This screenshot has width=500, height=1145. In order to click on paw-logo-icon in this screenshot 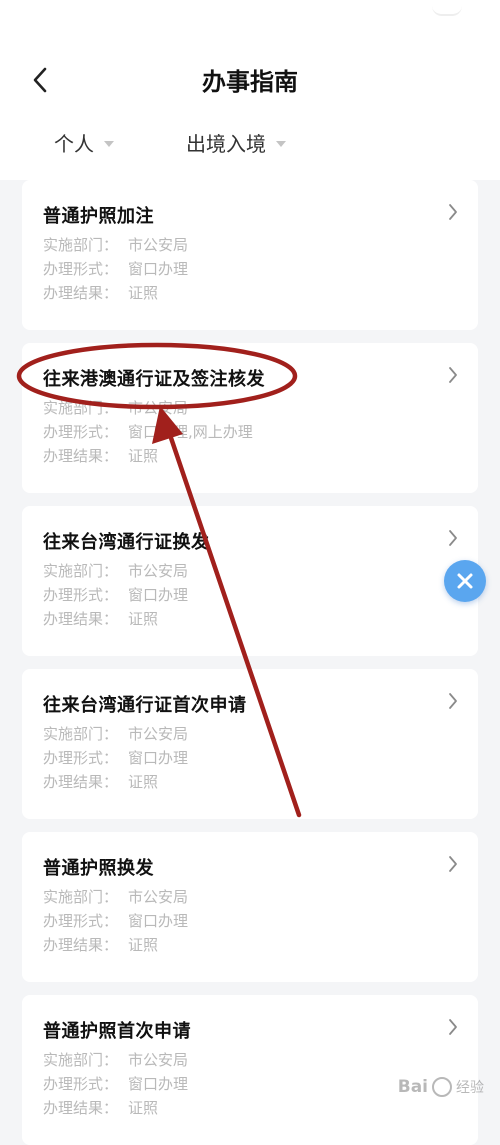, I will do `click(442, 1087)`.